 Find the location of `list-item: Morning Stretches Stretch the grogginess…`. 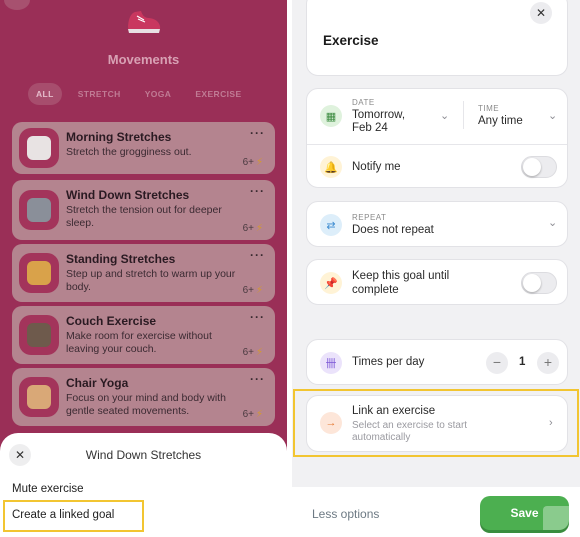

list-item: Morning Stretches Stretch the grogginess… is located at coordinates (143, 148).